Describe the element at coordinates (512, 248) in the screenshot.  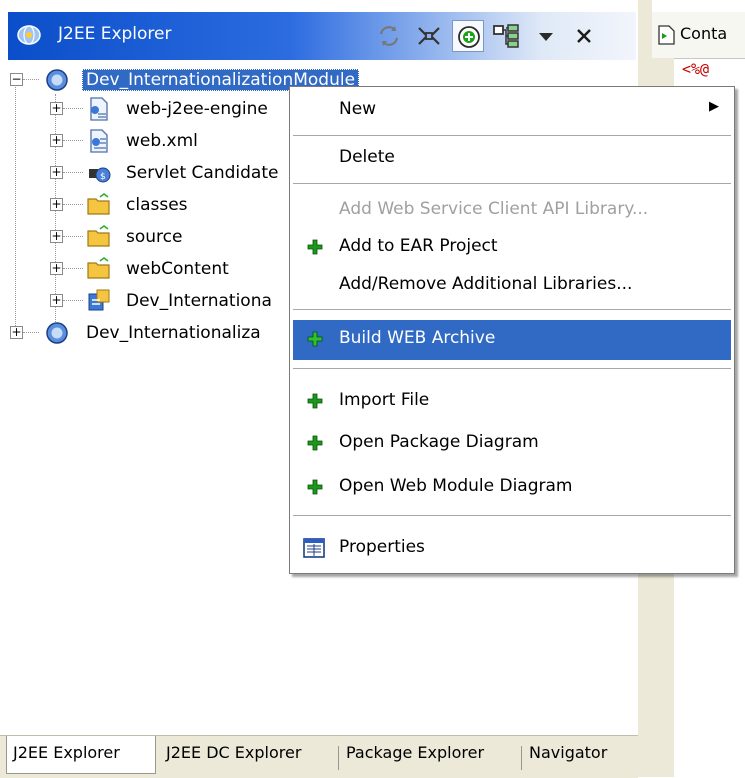
I see `menu-item-add-to-ear-project: Add to EAR Project` at that location.